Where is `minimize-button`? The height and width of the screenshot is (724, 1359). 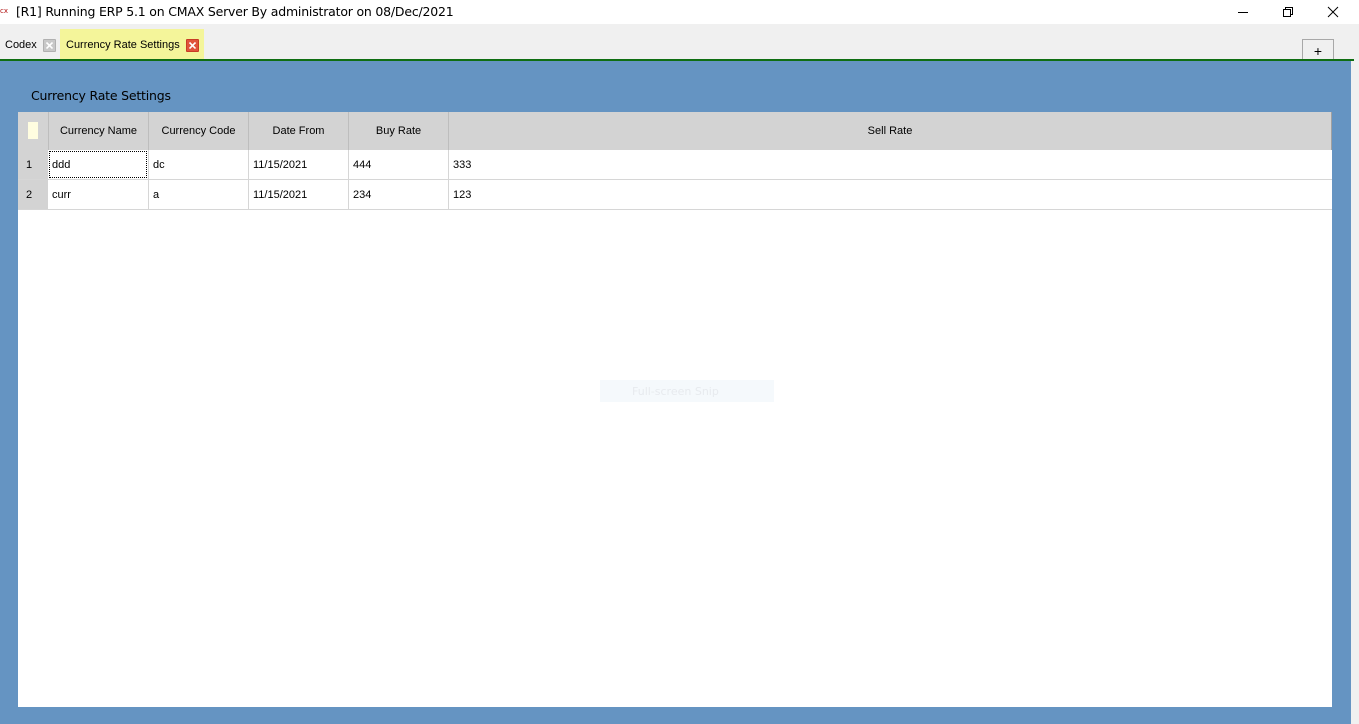
minimize-button is located at coordinates (1243, 12).